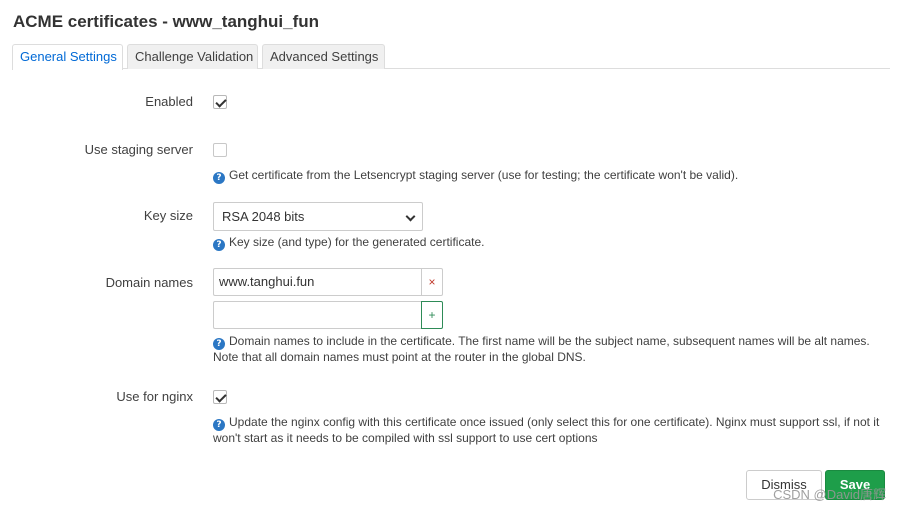 The height and width of the screenshot is (511, 899). I want to click on tab-challenge-validation: Challenge Validation, so click(192, 56).